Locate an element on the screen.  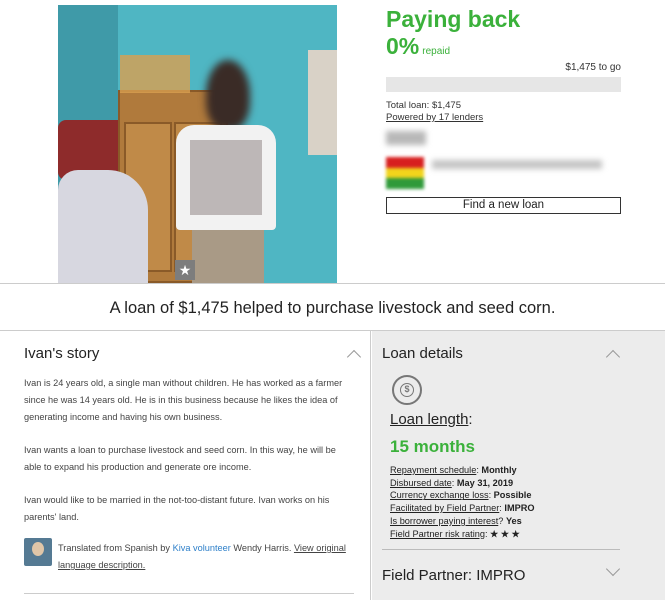
currency-cycle-icon: $ is located at coordinates (407, 390).